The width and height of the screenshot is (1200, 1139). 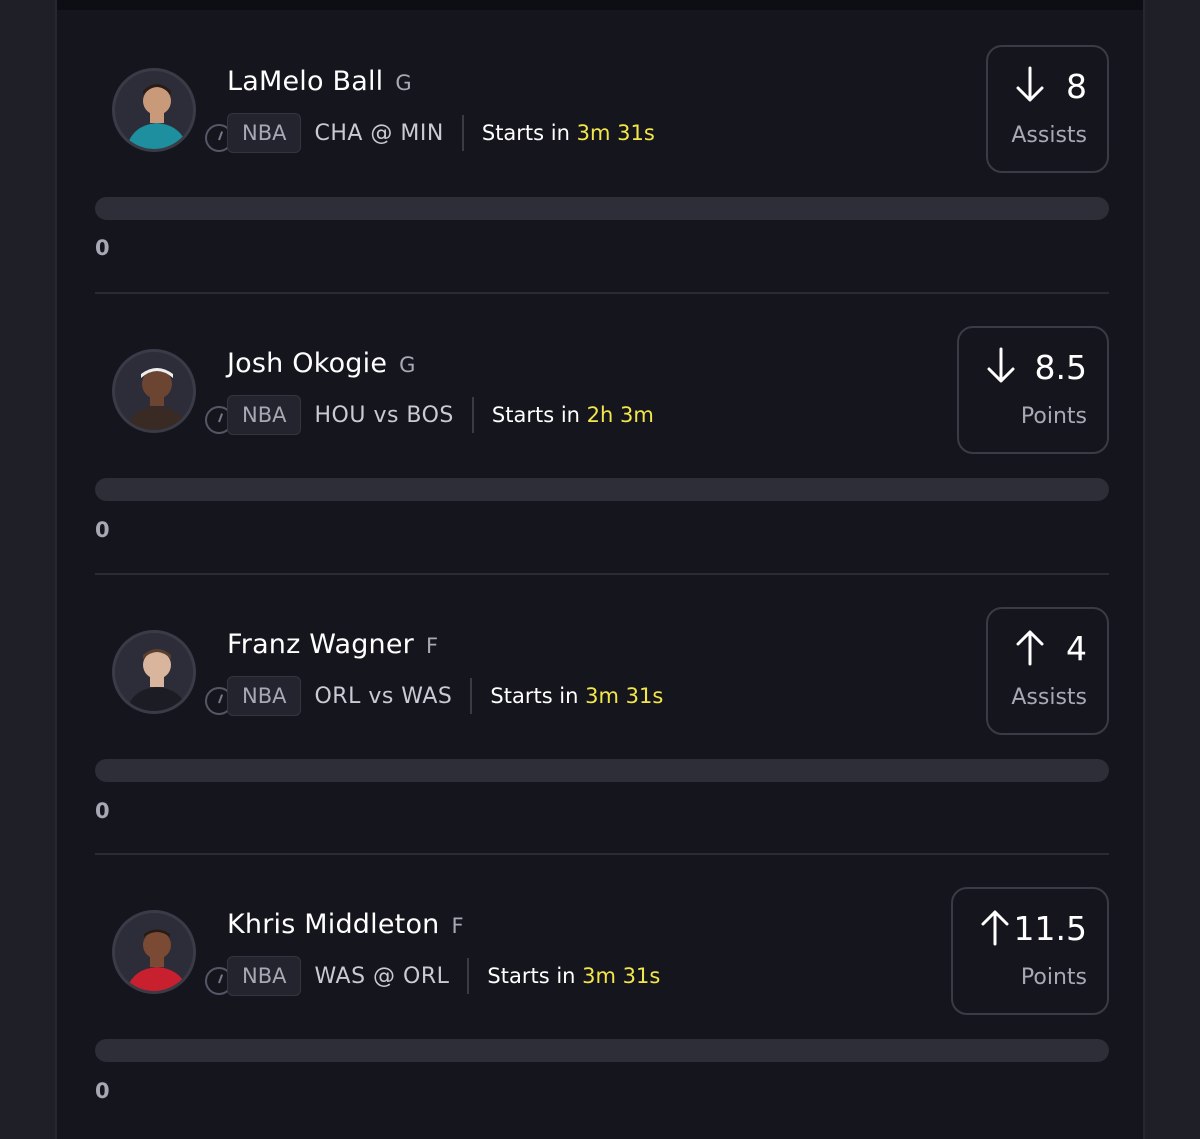 What do you see at coordinates (1060, 367) in the screenshot?
I see `line-value: 8.5` at bounding box center [1060, 367].